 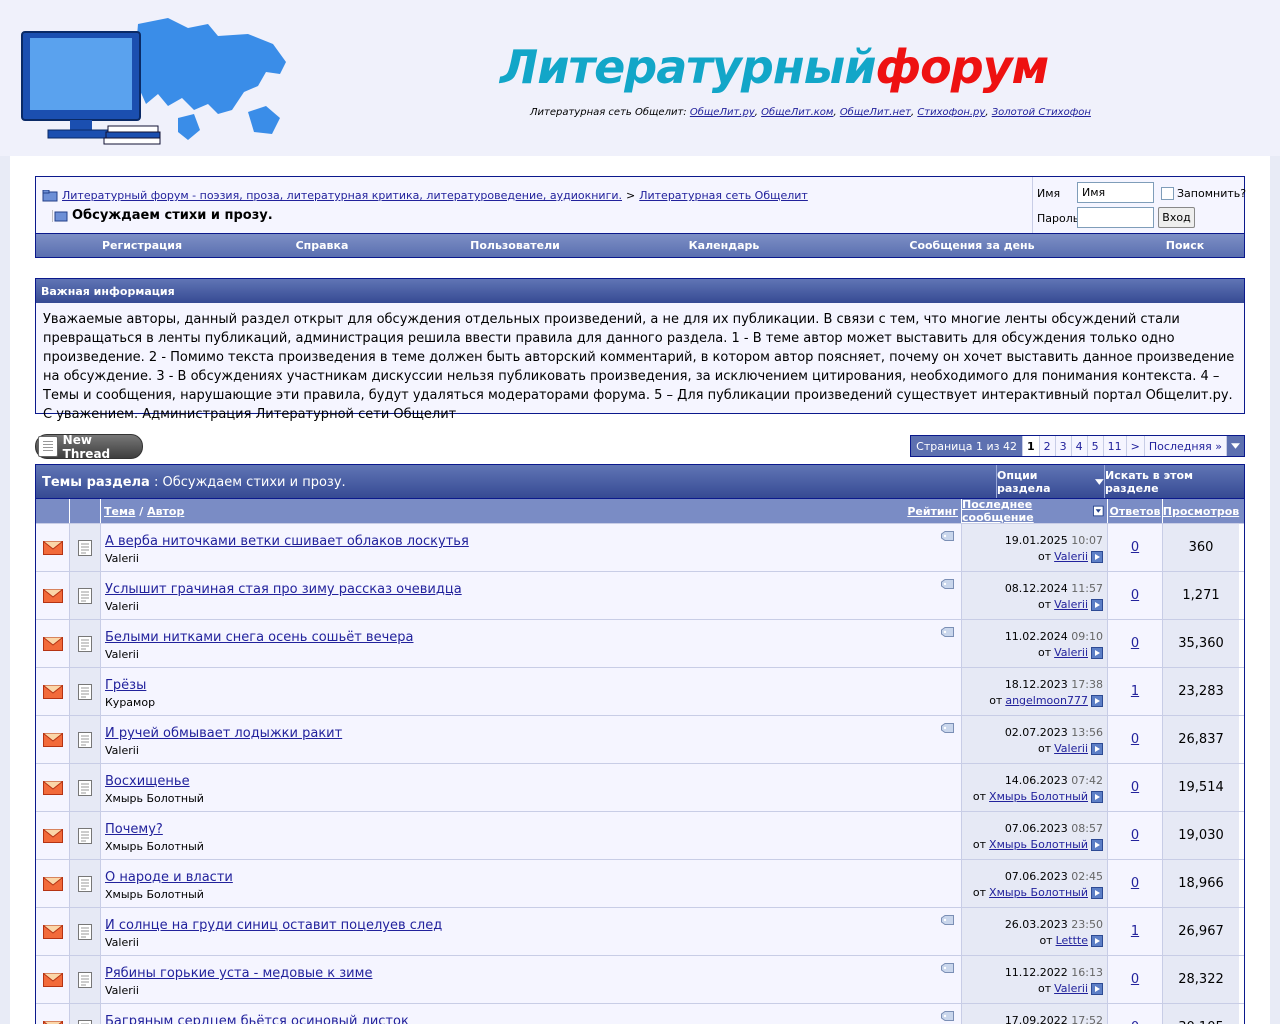 What do you see at coordinates (875, 112) in the screenshot?
I see `network-link-obshchelit-net: ОбщеЛит.нет` at bounding box center [875, 112].